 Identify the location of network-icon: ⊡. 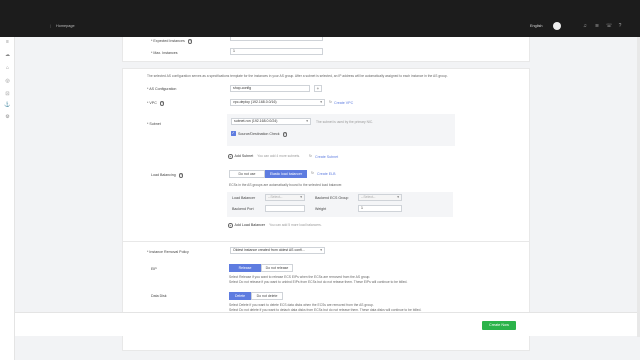
(7, 94).